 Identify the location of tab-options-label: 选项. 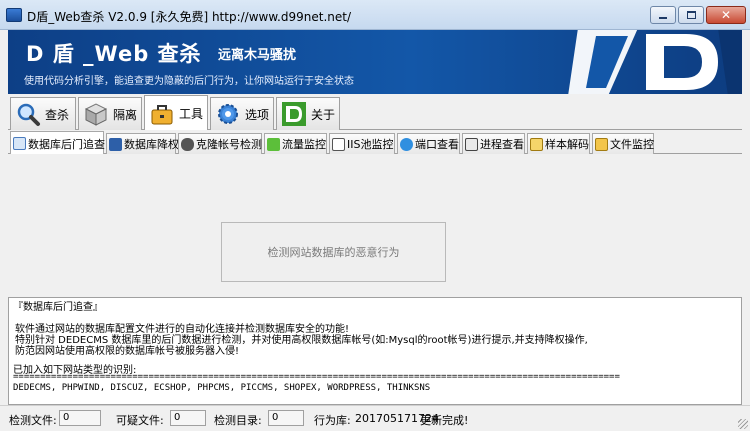
(257, 114).